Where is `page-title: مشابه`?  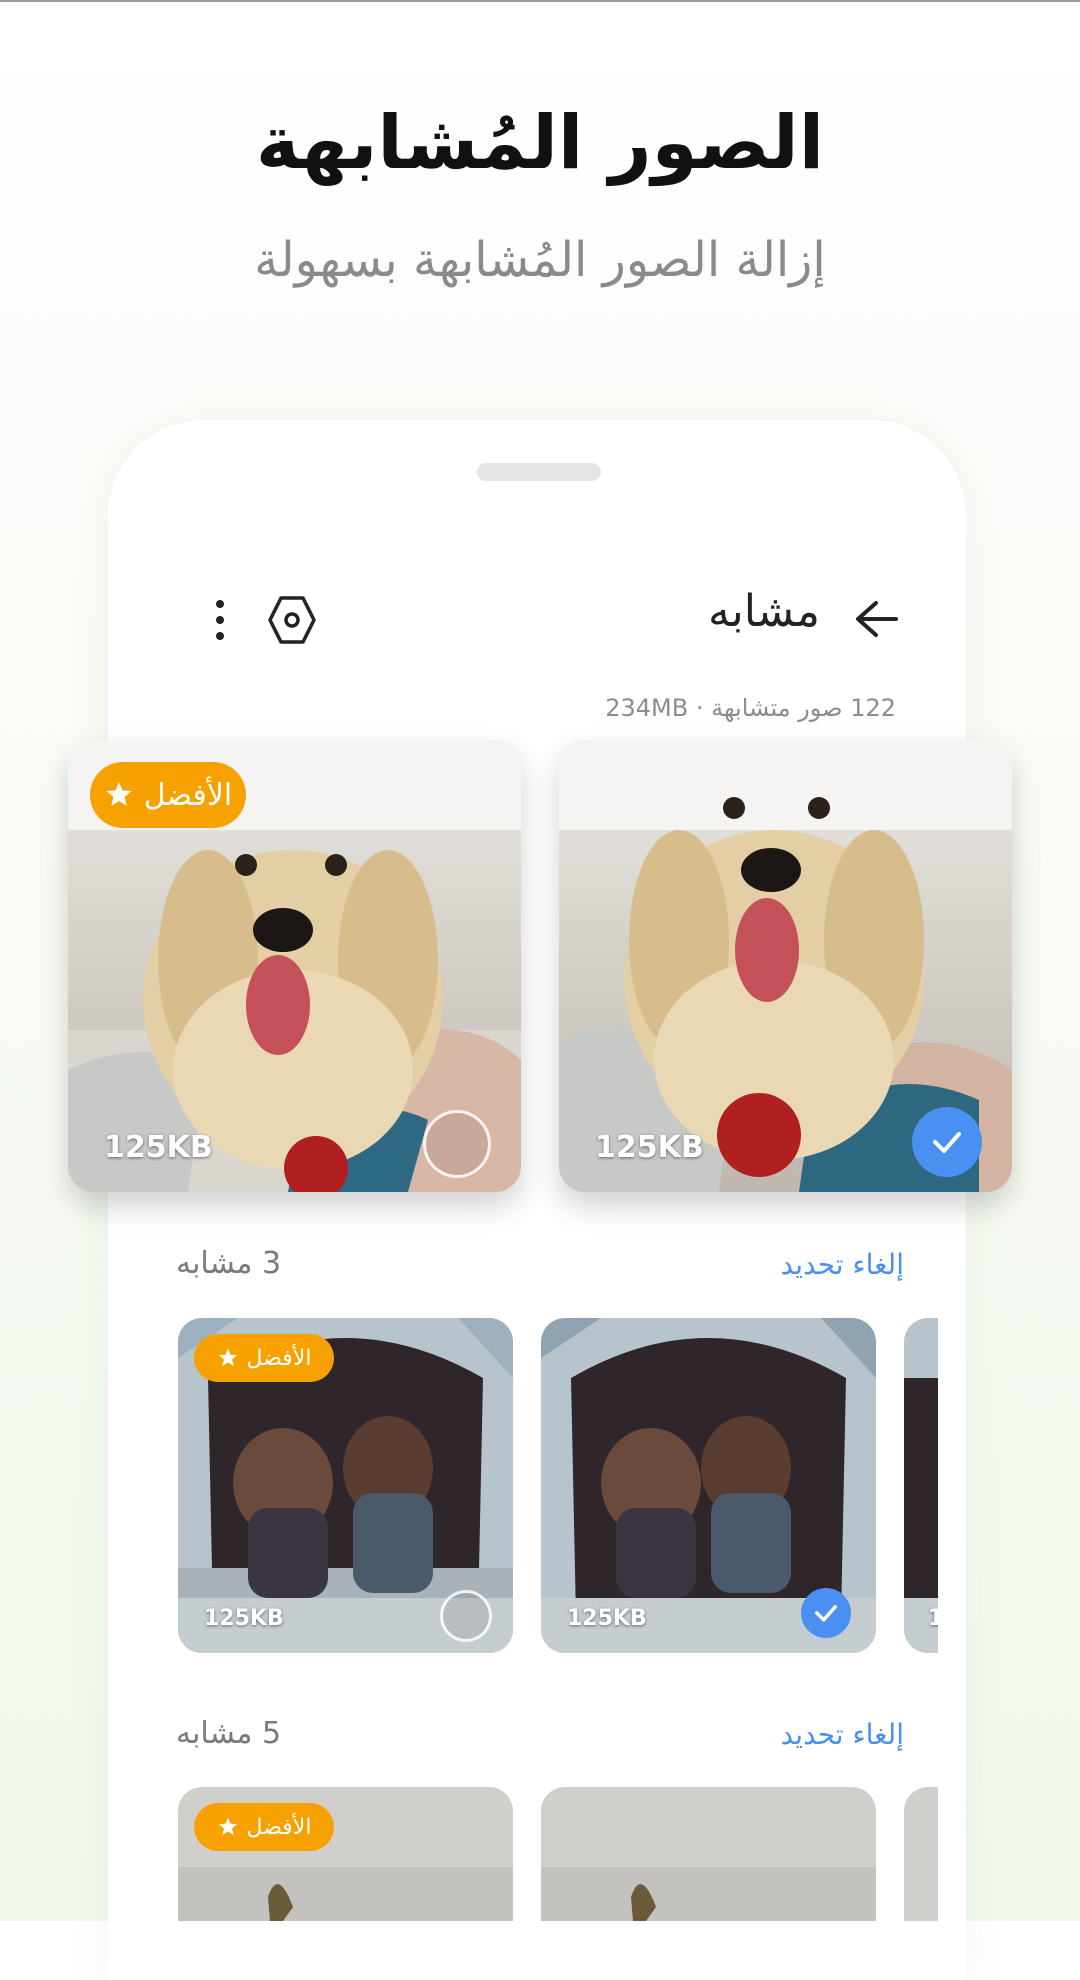 page-title: مشابه is located at coordinates (763, 611).